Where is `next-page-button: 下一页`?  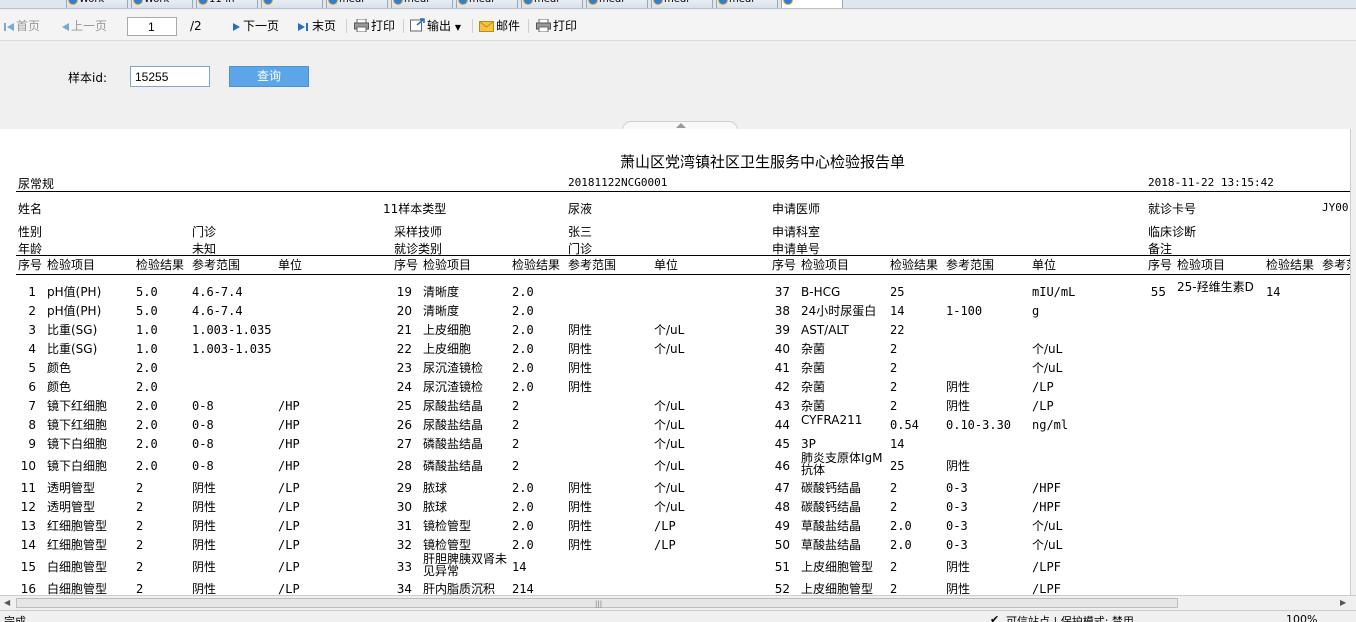 next-page-button: 下一页 is located at coordinates (255, 26).